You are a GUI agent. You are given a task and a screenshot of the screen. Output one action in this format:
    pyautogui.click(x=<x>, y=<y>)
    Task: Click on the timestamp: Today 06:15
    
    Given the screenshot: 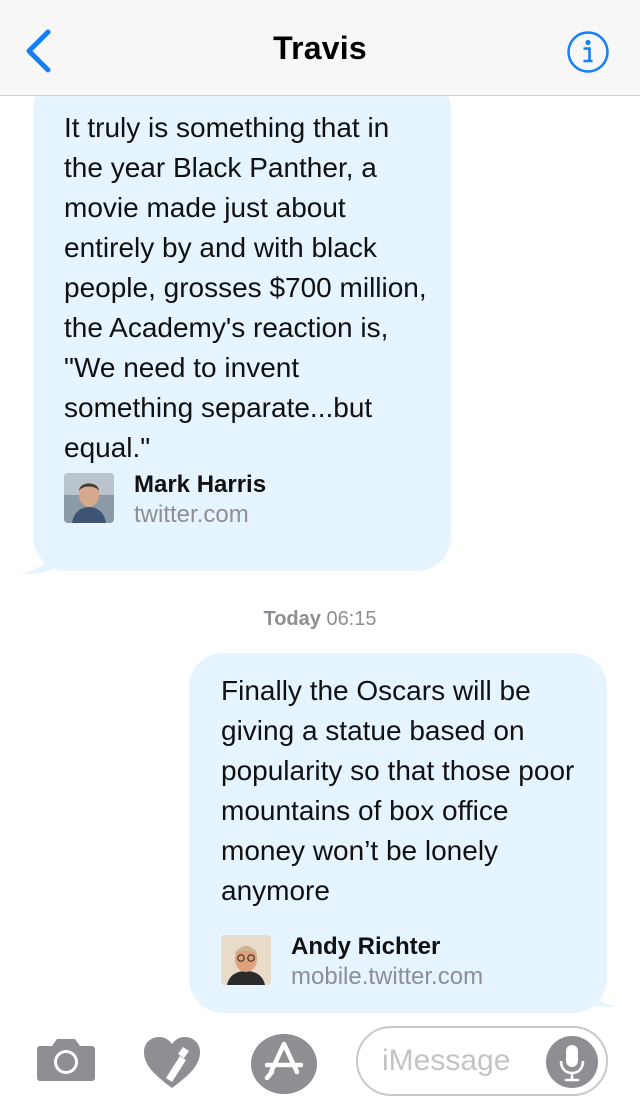 What is the action you would take?
    pyautogui.click(x=320, y=619)
    